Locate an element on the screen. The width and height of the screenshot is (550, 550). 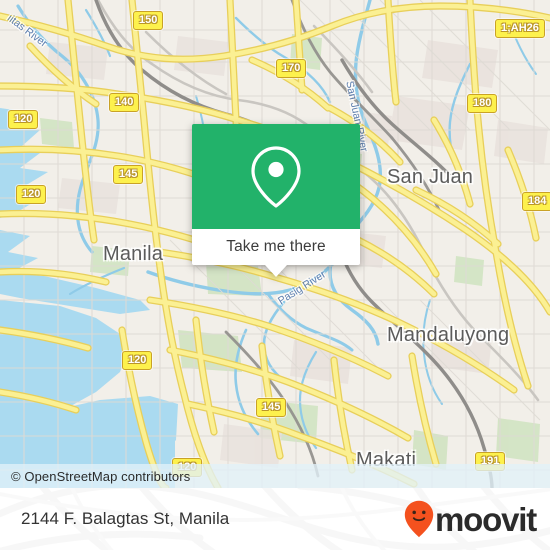
map-attribution-bar: © OpenStreetMap contributors is located at coordinates (275, 476).